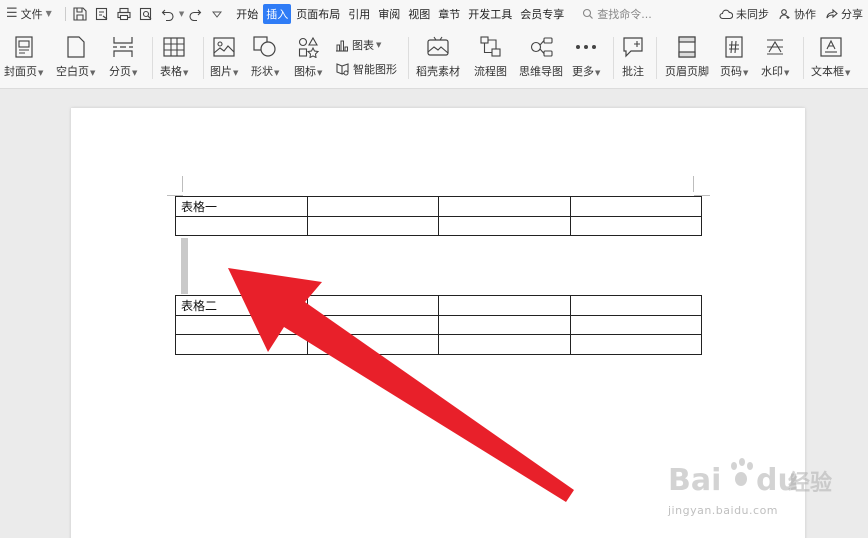 This screenshot has width=868, height=538. I want to click on watermark-url: jingyan.baidu.com, so click(723, 510).